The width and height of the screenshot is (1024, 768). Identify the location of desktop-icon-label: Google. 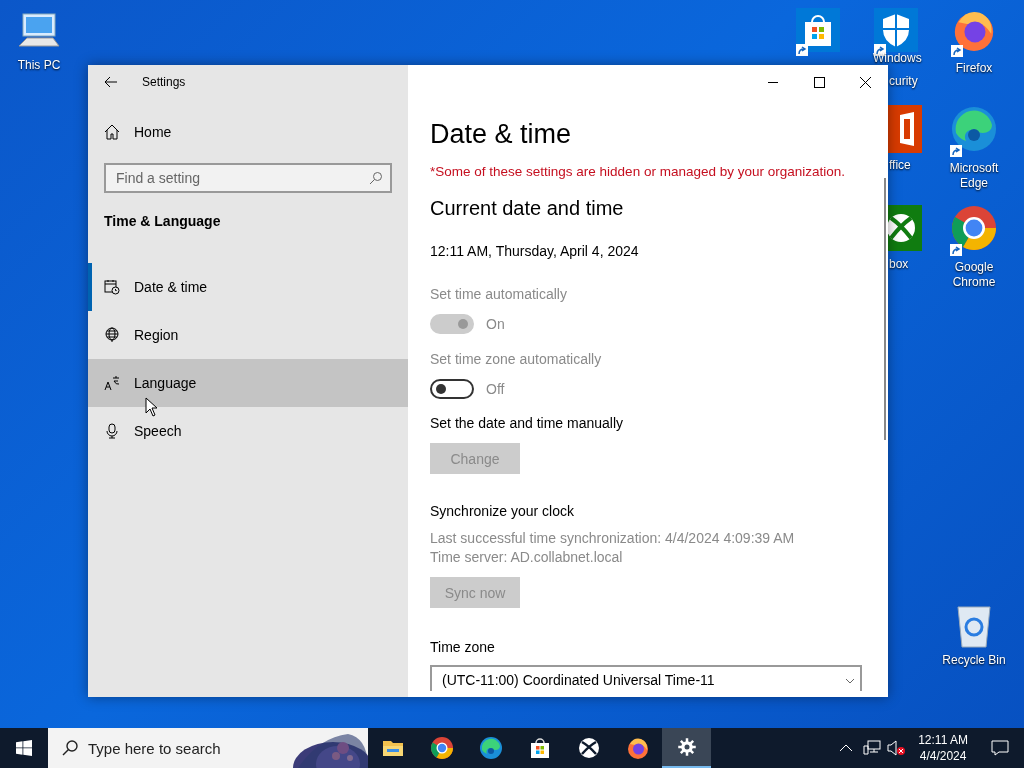
(974, 267).